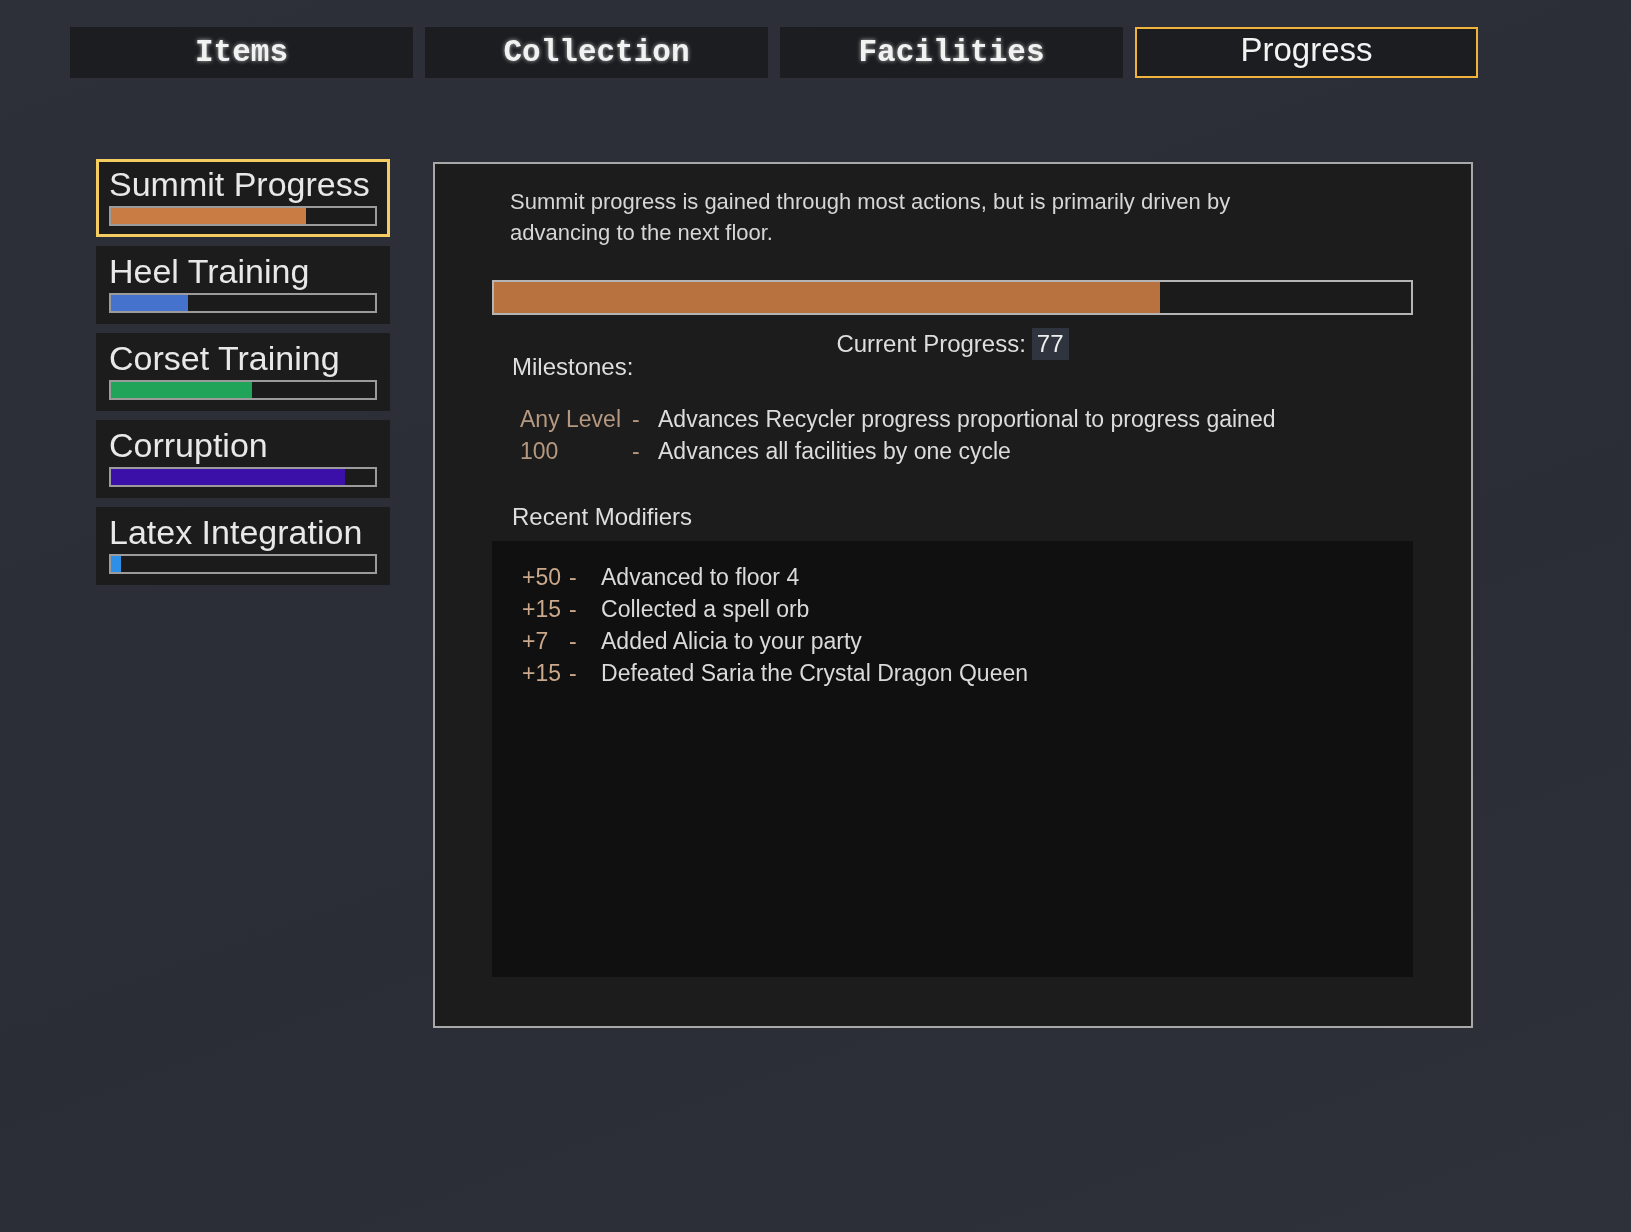  I want to click on sidebar-item: Corset Training, so click(243, 372).